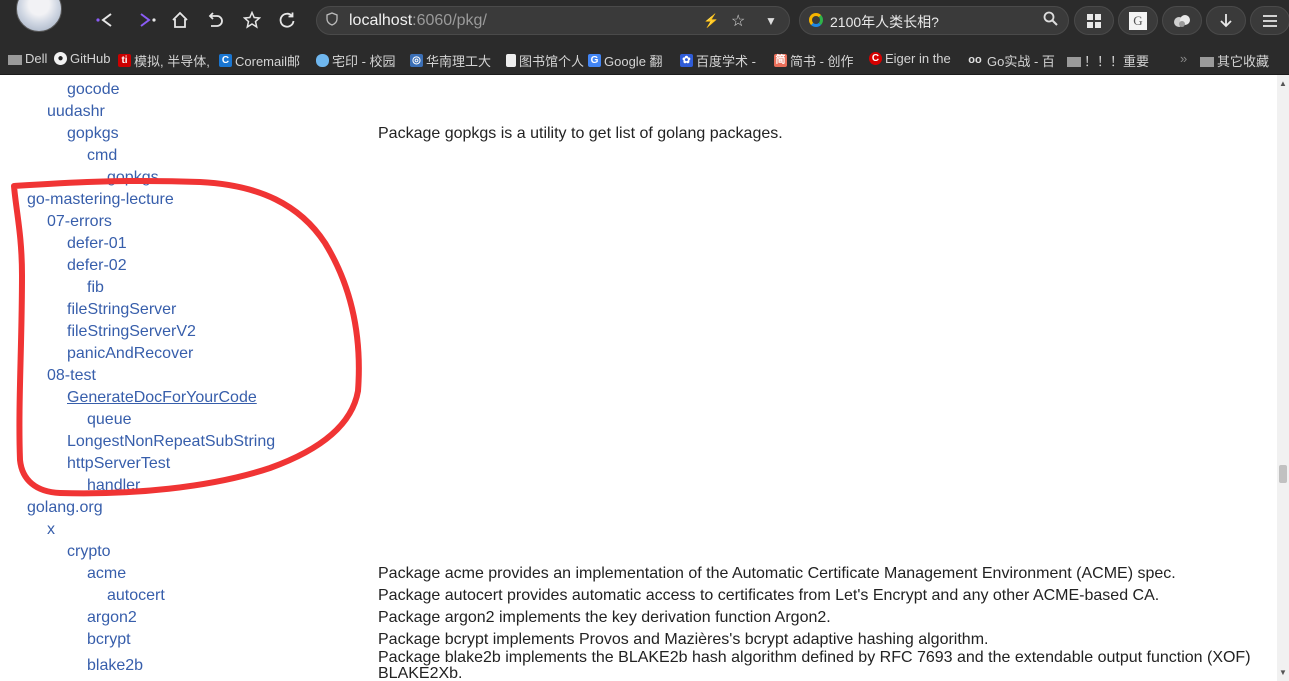 This screenshot has height=681, width=1289. I want to click on package-link: LongestNonRepeatSubString, so click(171, 442).